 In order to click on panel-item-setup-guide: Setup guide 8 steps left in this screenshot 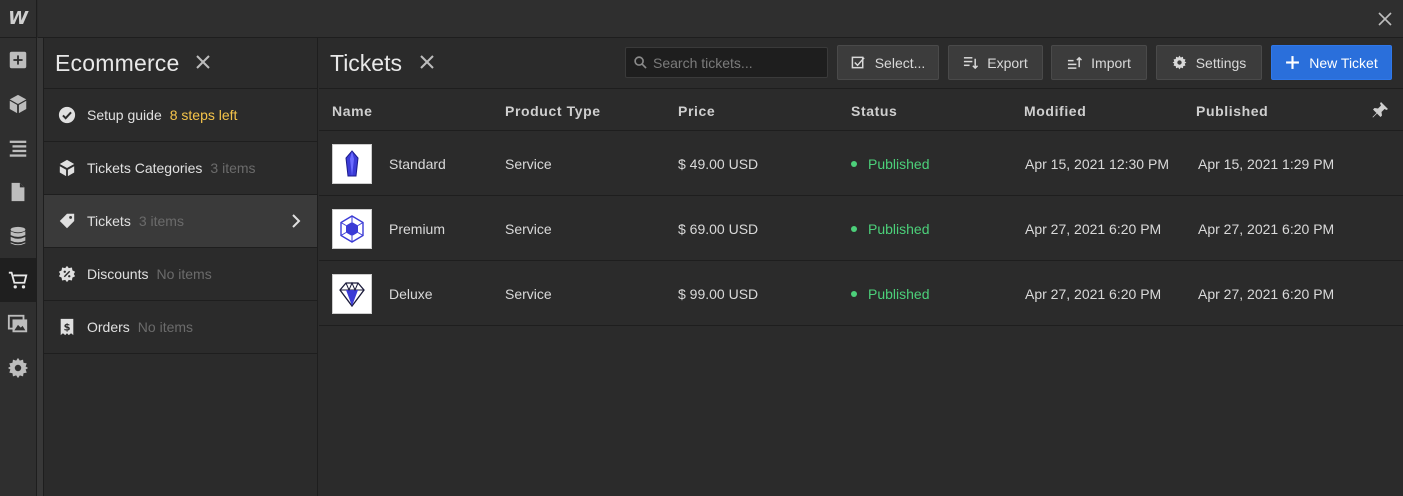, I will do `click(180, 115)`.